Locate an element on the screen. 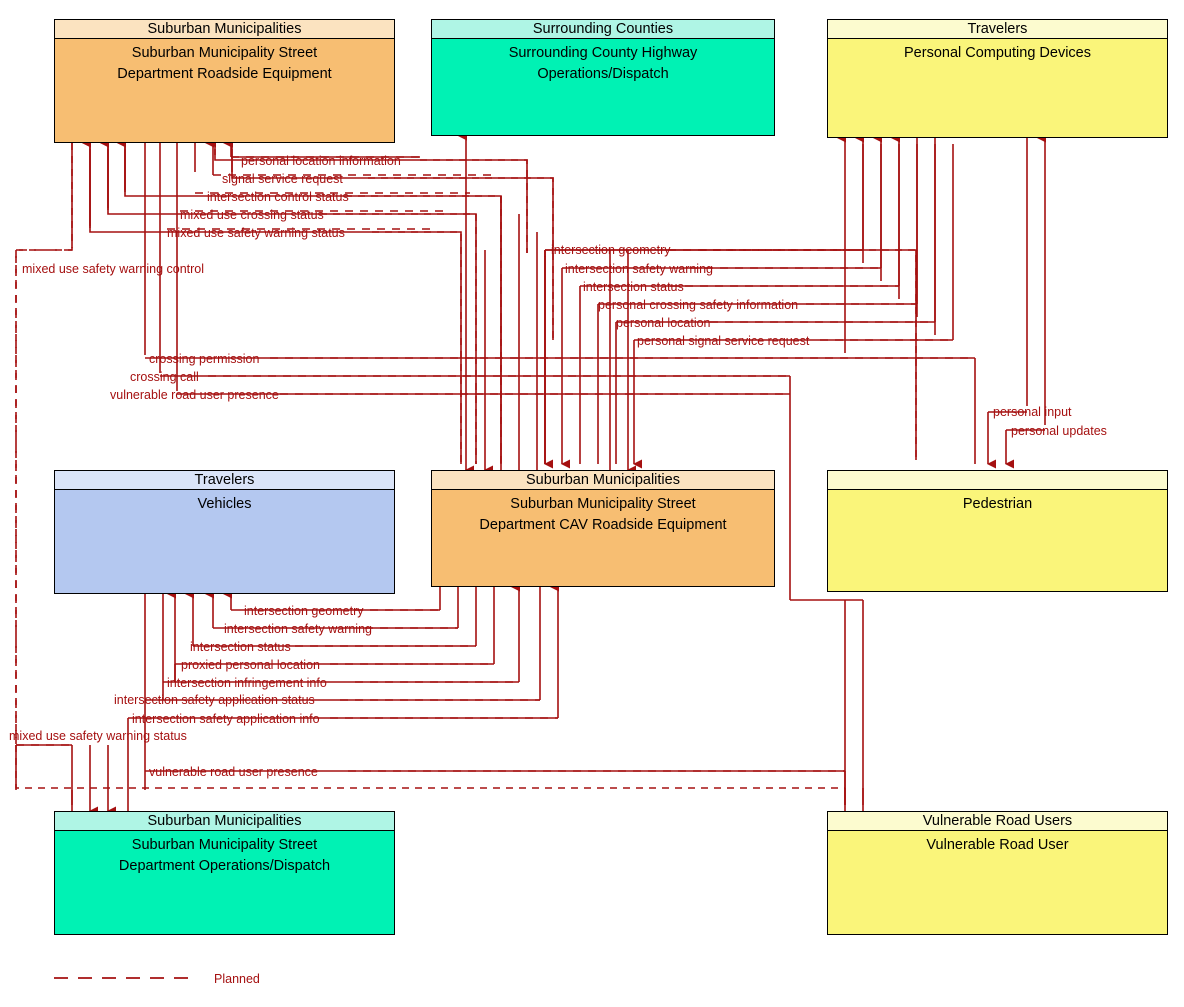 This screenshot has height=1007, width=1184. node-name-line: Pedestrian is located at coordinates (997, 504).